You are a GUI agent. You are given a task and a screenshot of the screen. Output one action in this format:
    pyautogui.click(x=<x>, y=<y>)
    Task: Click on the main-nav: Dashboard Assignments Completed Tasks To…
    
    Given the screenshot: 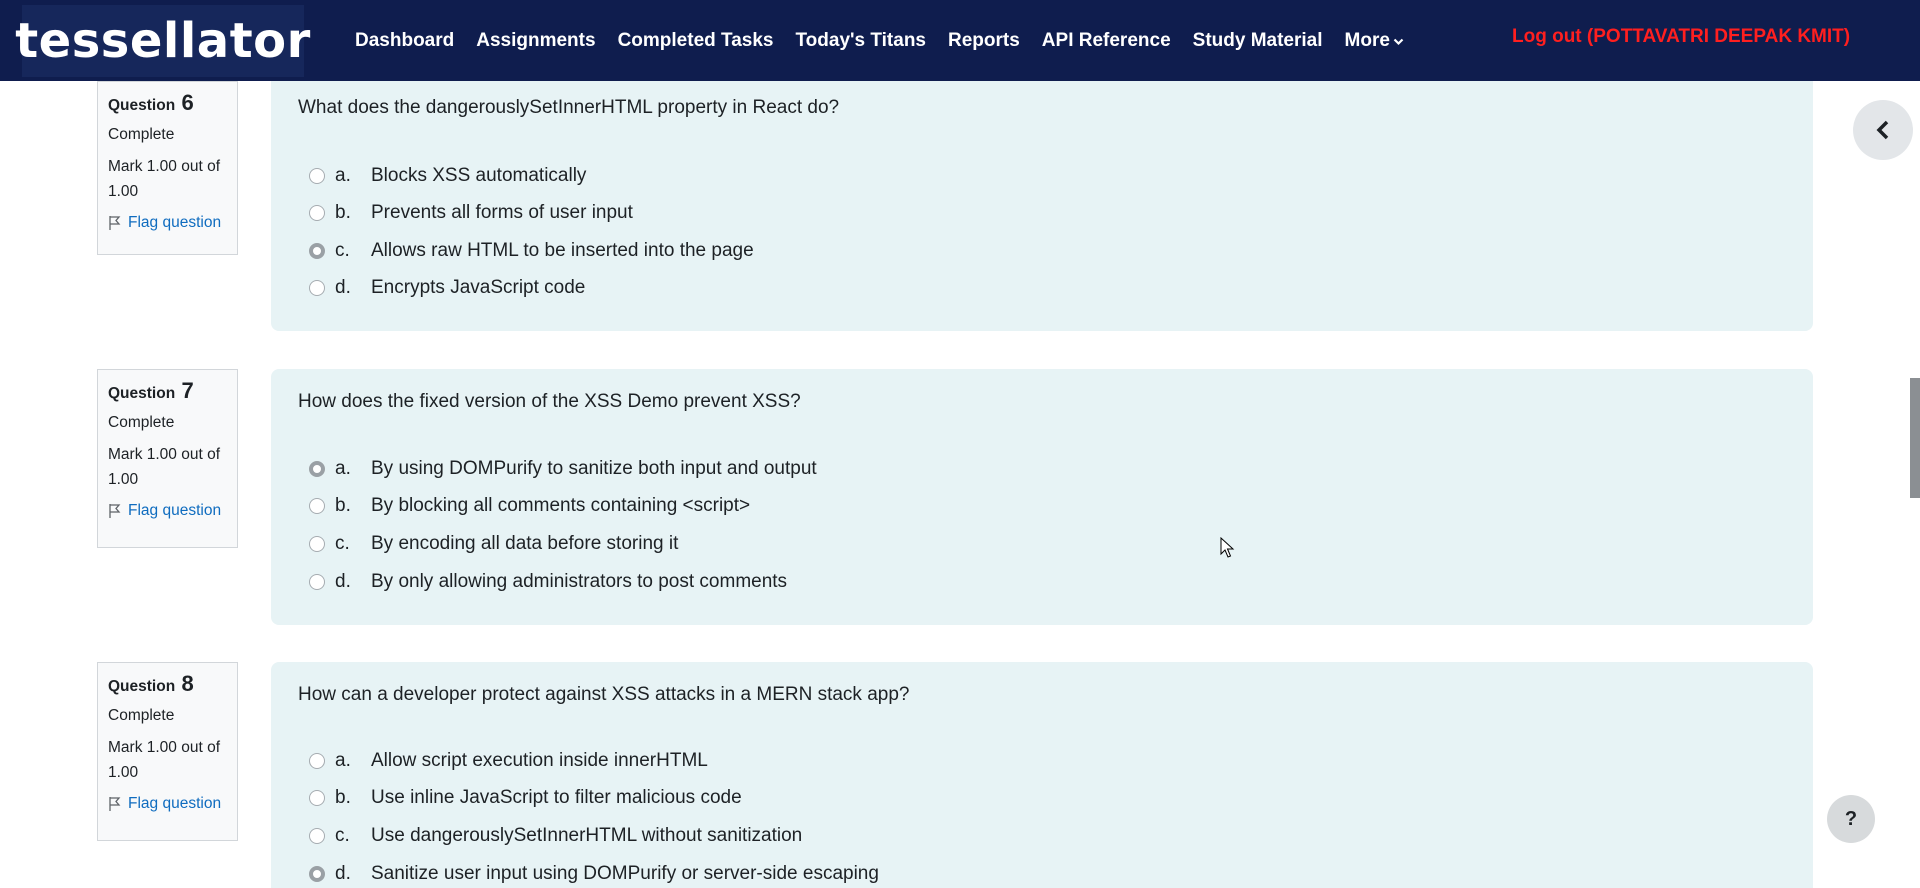 What is the action you would take?
    pyautogui.click(x=890, y=40)
    